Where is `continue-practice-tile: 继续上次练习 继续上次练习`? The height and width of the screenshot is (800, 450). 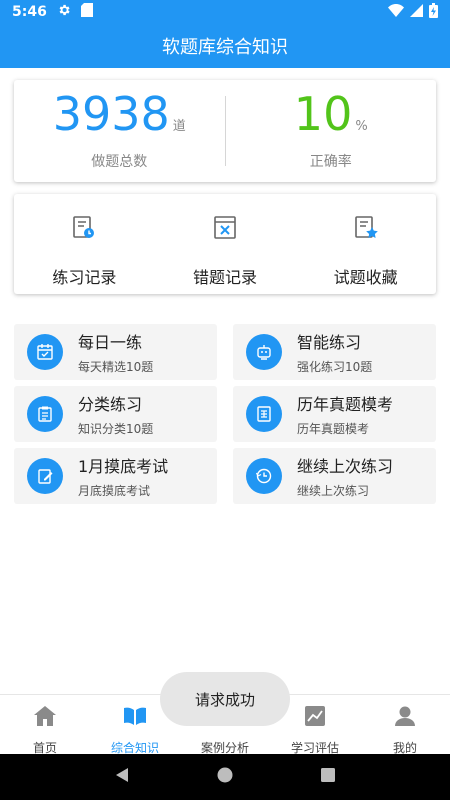 continue-practice-tile: 继续上次练习 继续上次练习 is located at coordinates (334, 476).